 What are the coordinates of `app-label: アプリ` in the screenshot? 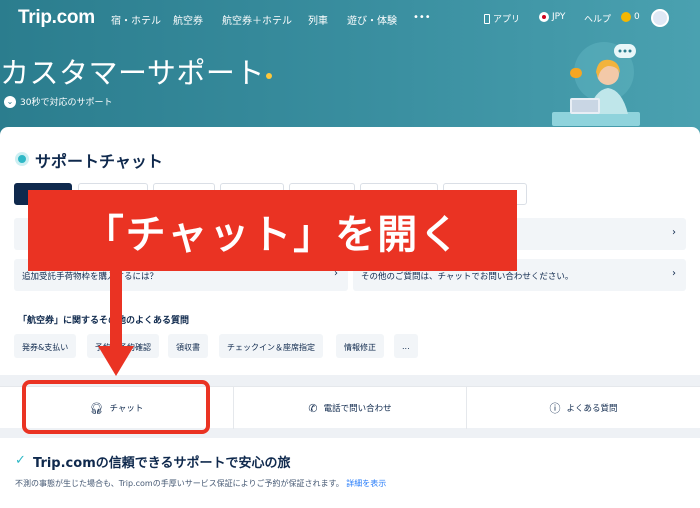 It's located at (507, 20).